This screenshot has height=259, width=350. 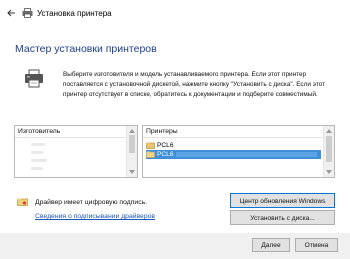 I want to click on next-button: Далее, so click(x=271, y=245).